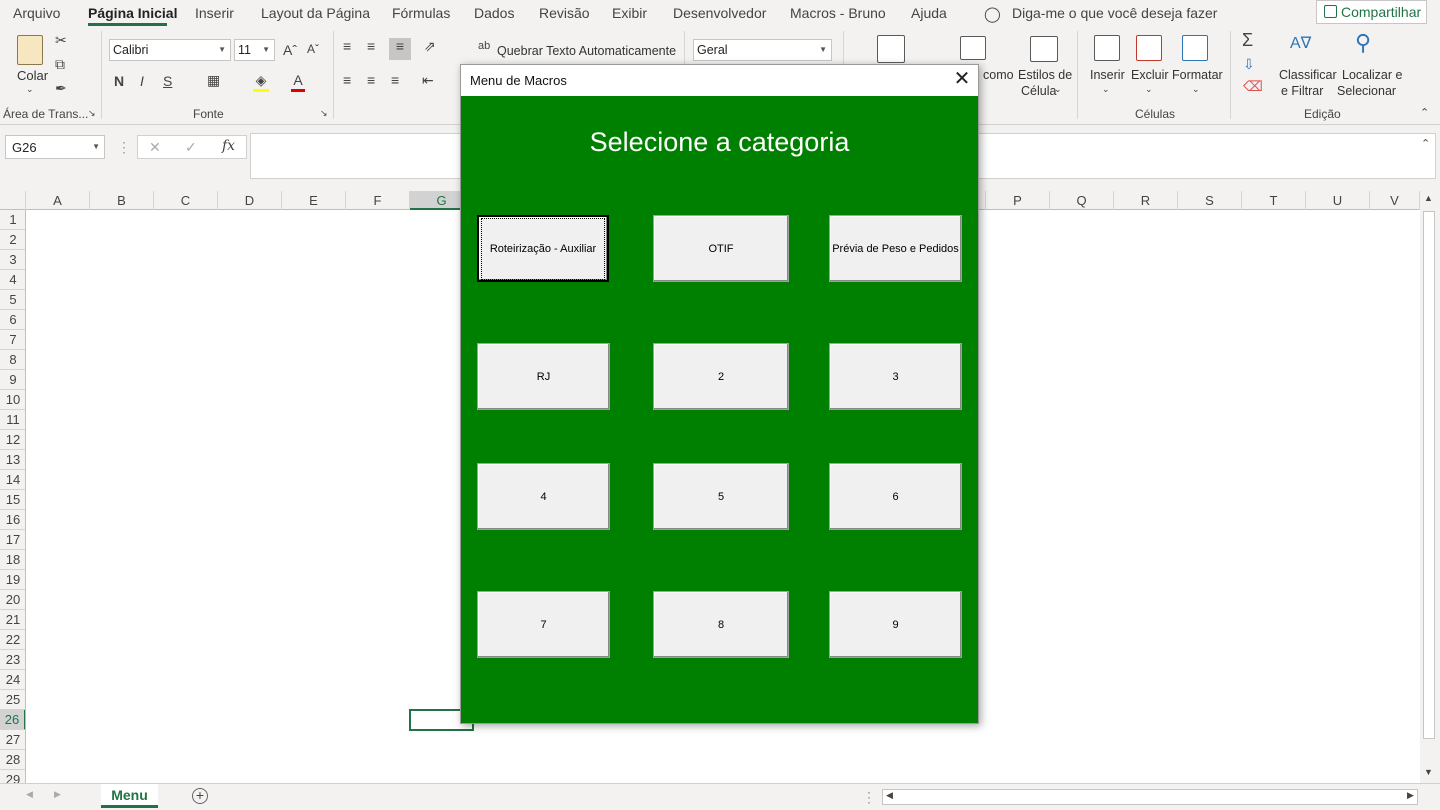 The height and width of the screenshot is (810, 1440). Describe the element at coordinates (12, 320) in the screenshot. I see `row-header: 6` at that location.